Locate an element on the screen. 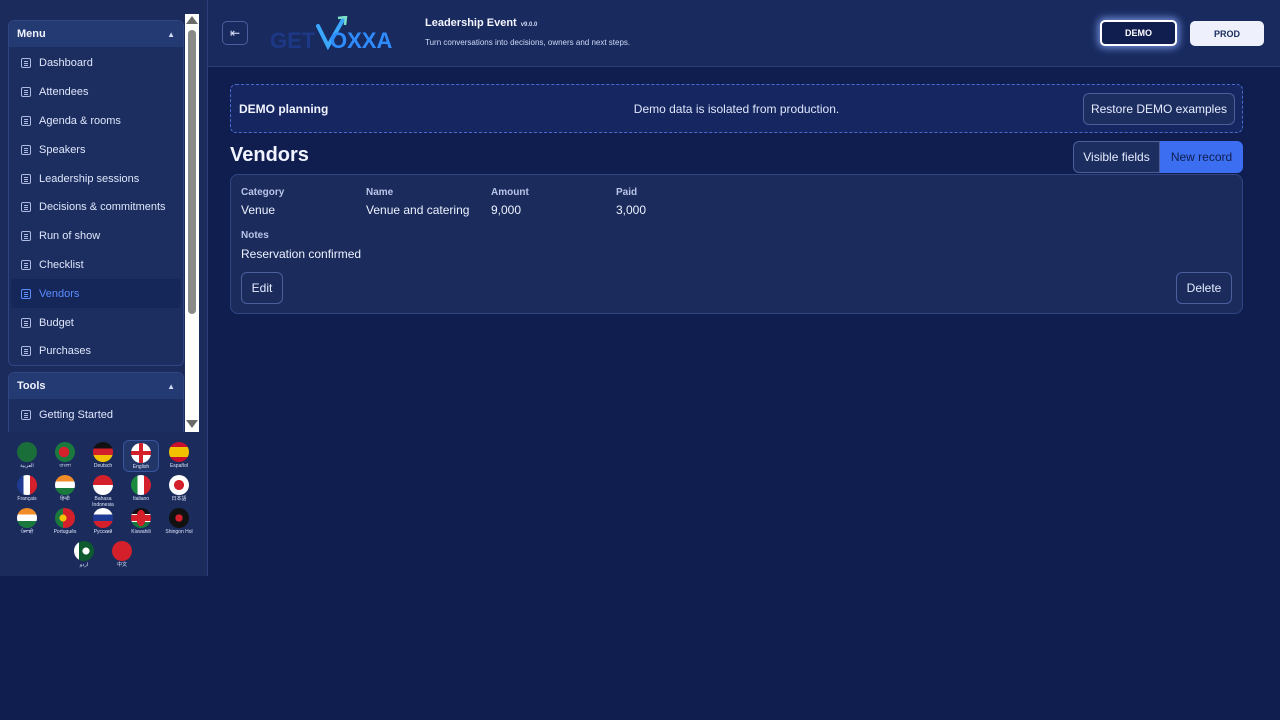  portugal-flag-icon is located at coordinates (65, 518).